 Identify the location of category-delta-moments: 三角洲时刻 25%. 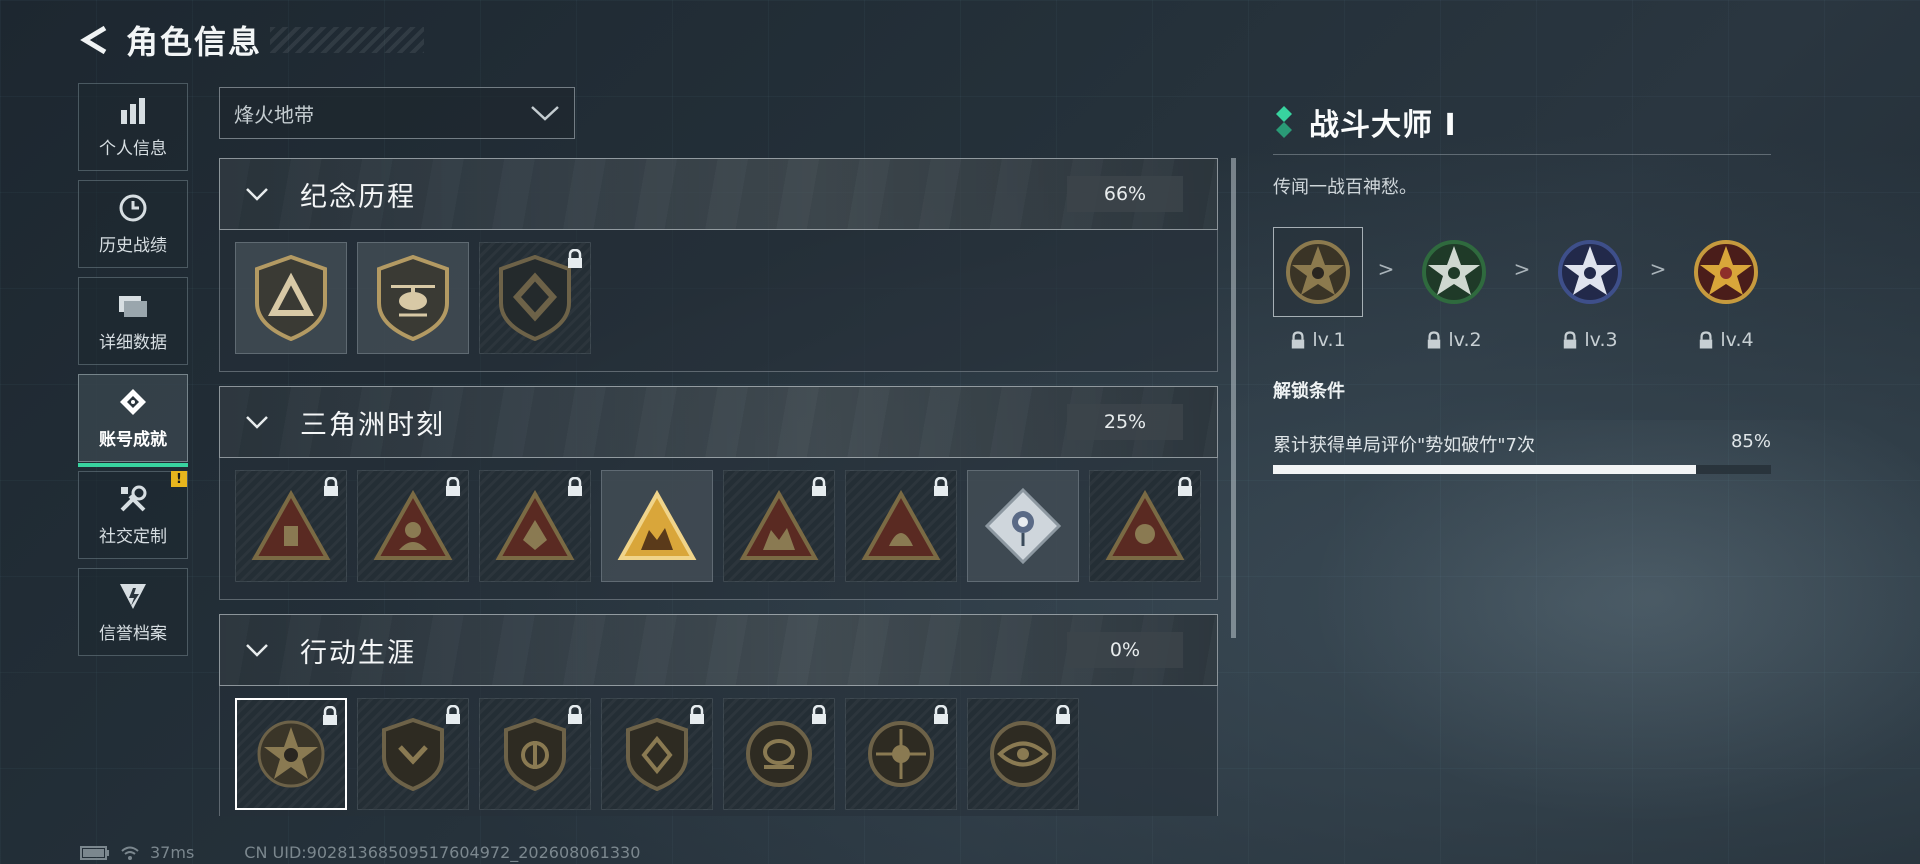
(718, 493).